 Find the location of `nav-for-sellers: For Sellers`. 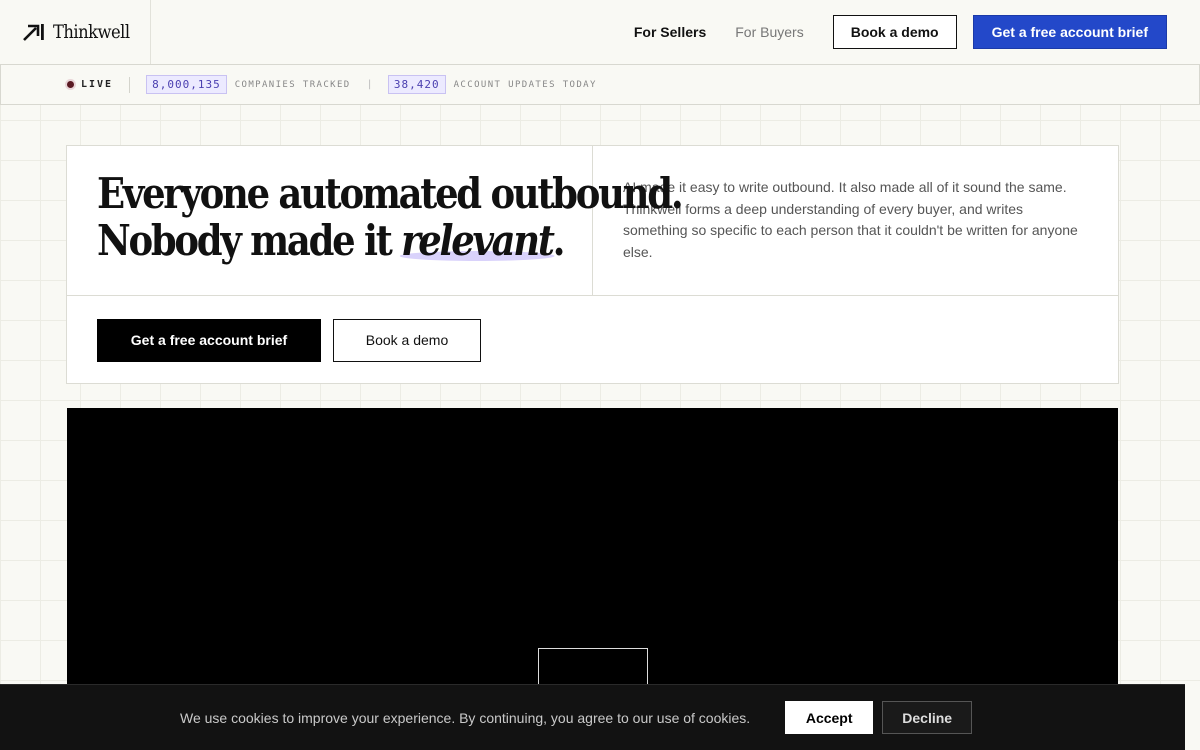

nav-for-sellers: For Sellers is located at coordinates (670, 32).